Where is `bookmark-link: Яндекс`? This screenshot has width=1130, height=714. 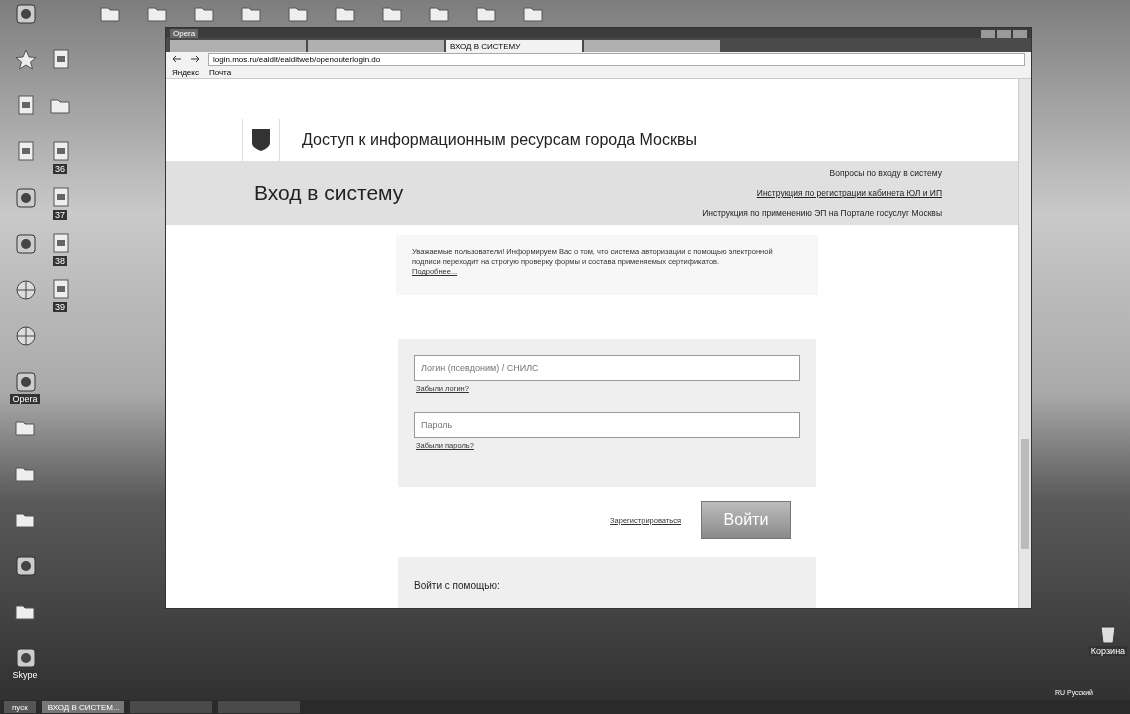
bookmark-link: Яндекс is located at coordinates (185, 72).